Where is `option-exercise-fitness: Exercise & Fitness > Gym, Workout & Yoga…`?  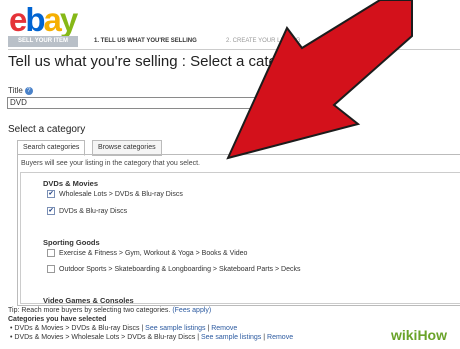 option-exercise-fitness: Exercise & Fitness > Gym, Workout & Yoga… is located at coordinates (147, 253).